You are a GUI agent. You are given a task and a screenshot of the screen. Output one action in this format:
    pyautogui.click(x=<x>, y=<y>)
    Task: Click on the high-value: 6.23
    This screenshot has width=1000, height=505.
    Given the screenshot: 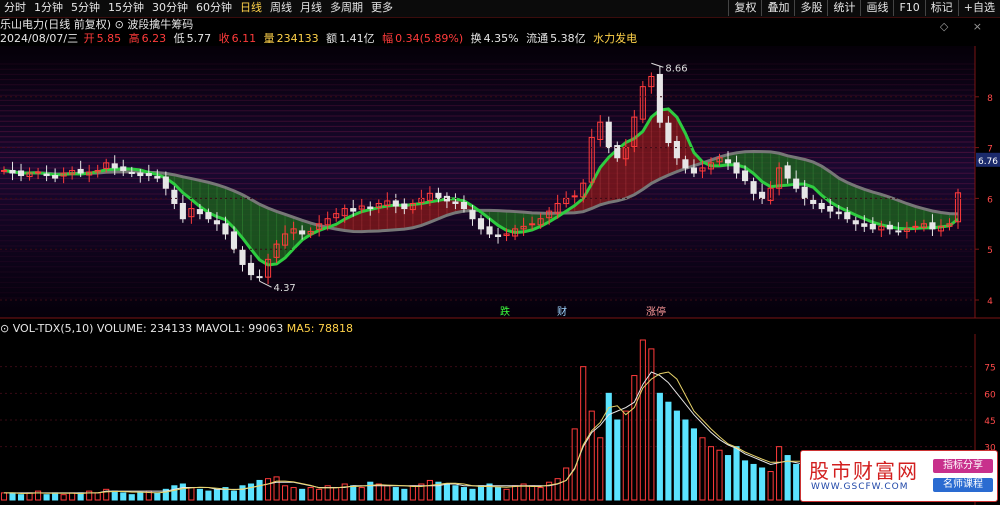 What is the action you would take?
    pyautogui.click(x=154, y=38)
    